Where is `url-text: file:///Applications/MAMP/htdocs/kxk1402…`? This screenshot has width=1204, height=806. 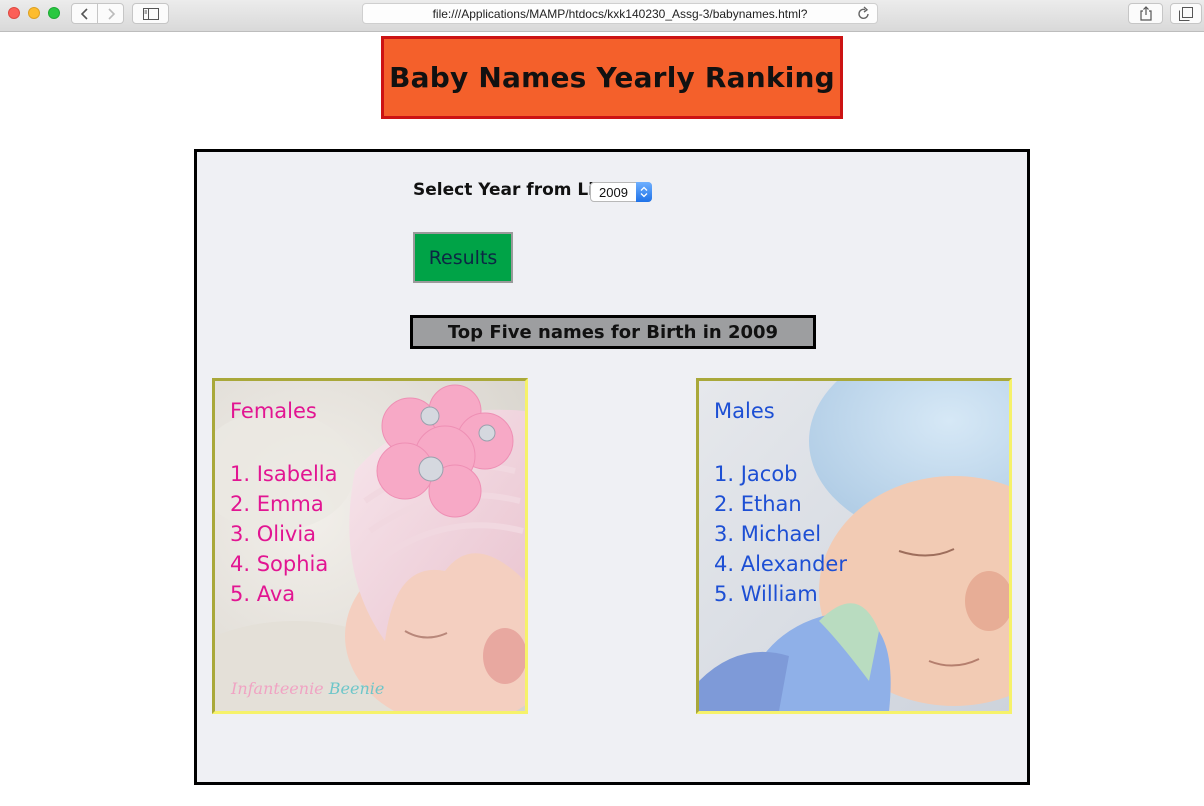 url-text: file:///Applications/MAMP/htdocs/kxk1402… is located at coordinates (620, 14).